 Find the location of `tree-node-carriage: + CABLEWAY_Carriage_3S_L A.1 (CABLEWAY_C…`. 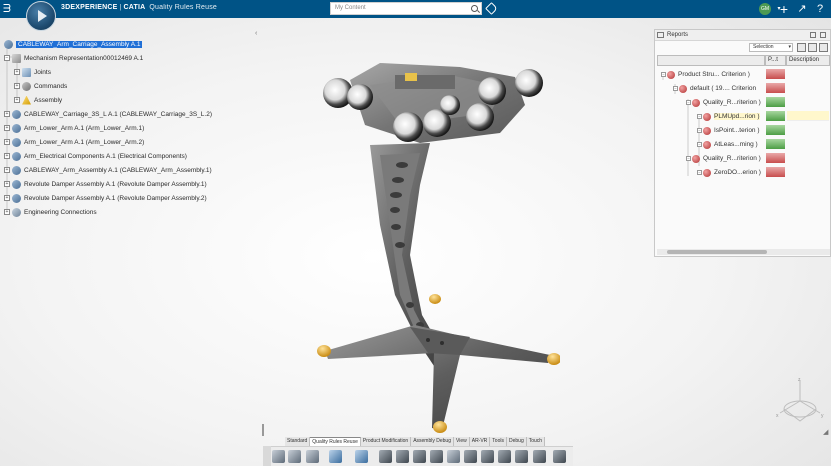

tree-node-carriage: + CABLEWAY_Carriage_3S_L A.1 (CABLEWAY_C… is located at coordinates (108, 114).